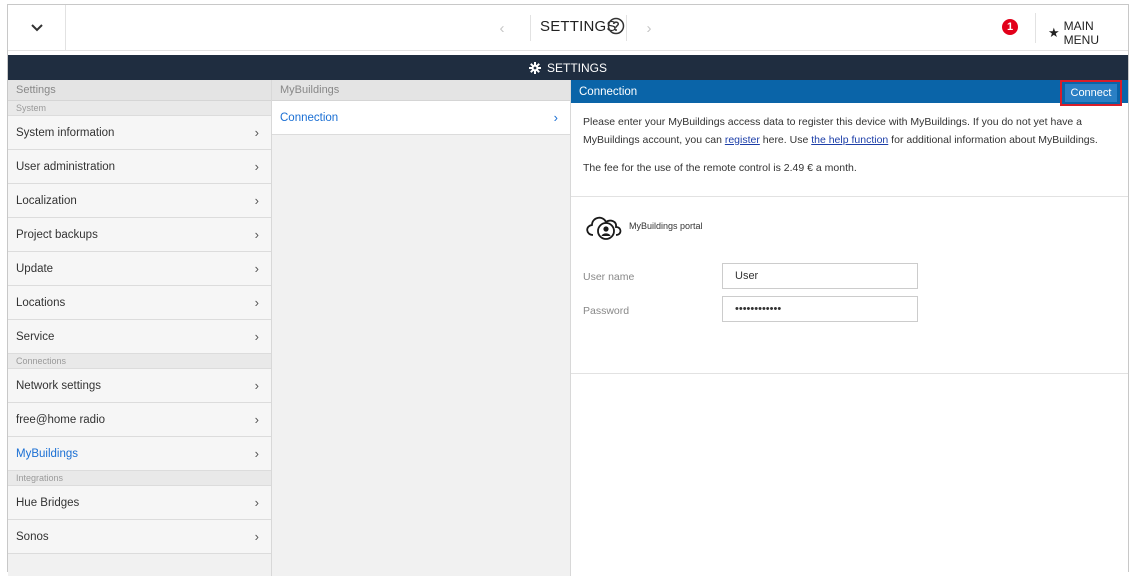 Image resolution: width=1137 pixels, height=576 pixels. What do you see at coordinates (139, 303) in the screenshot?
I see `menu-item-locations: Locations ›` at bounding box center [139, 303].